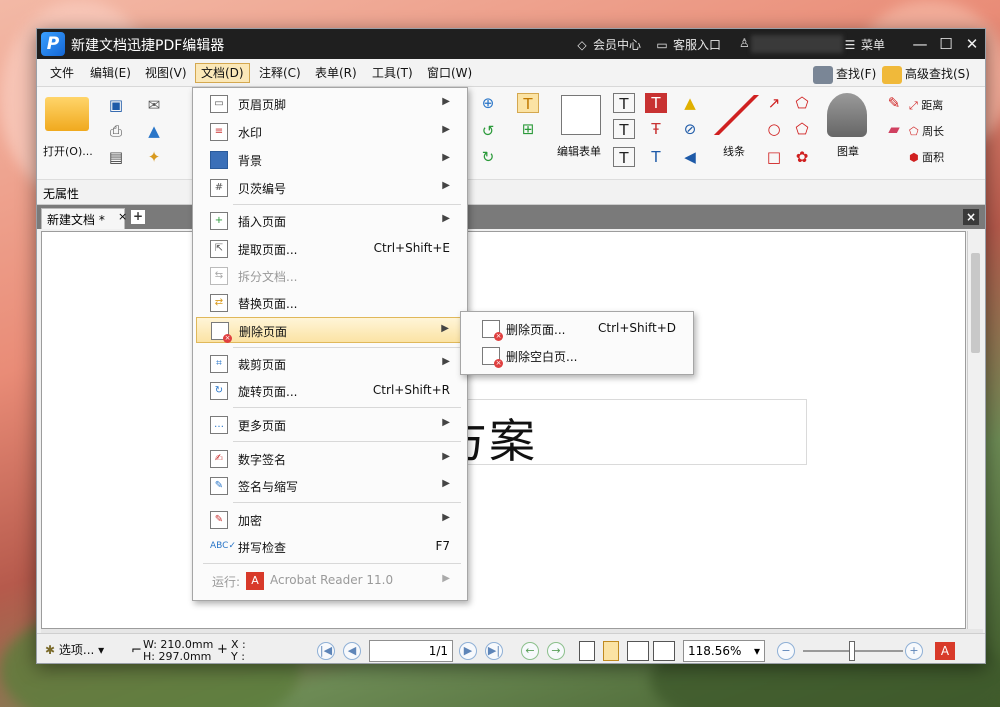 The image size is (1000, 707). Describe the element at coordinates (581, 115) in the screenshot. I see `edit-form-icon` at that location.